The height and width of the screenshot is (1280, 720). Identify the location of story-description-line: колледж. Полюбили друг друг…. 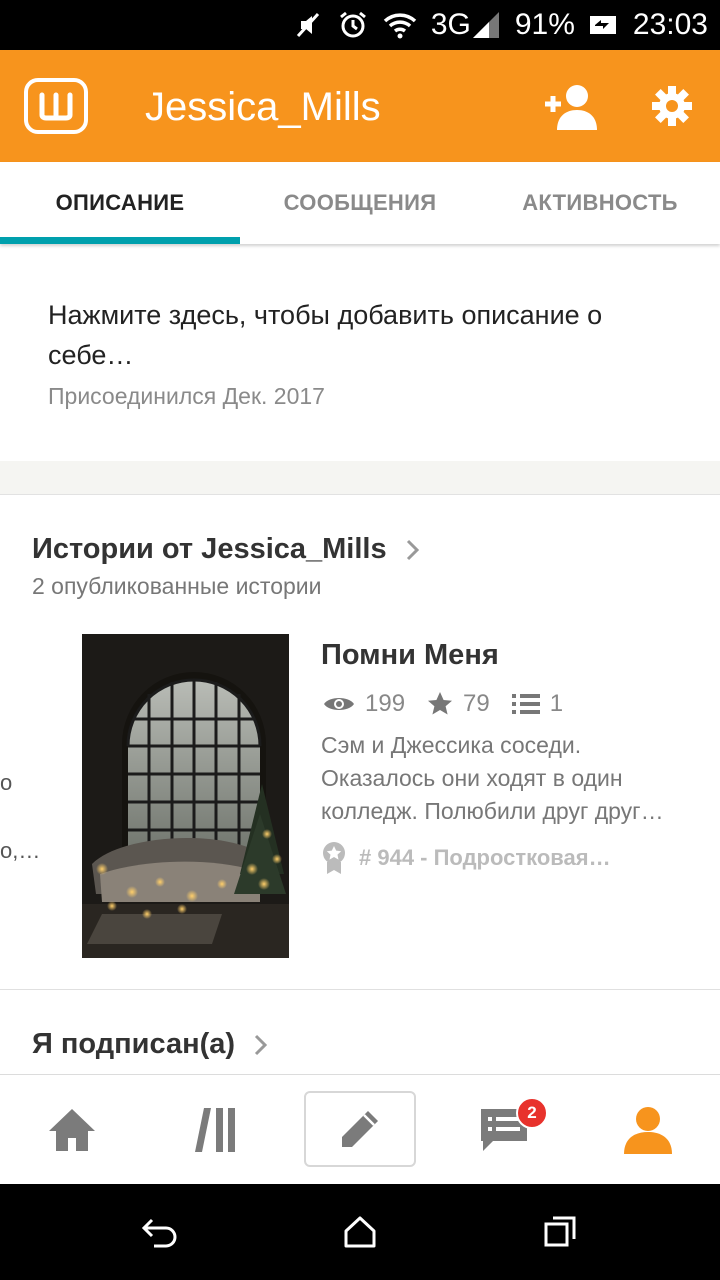
(492, 811).